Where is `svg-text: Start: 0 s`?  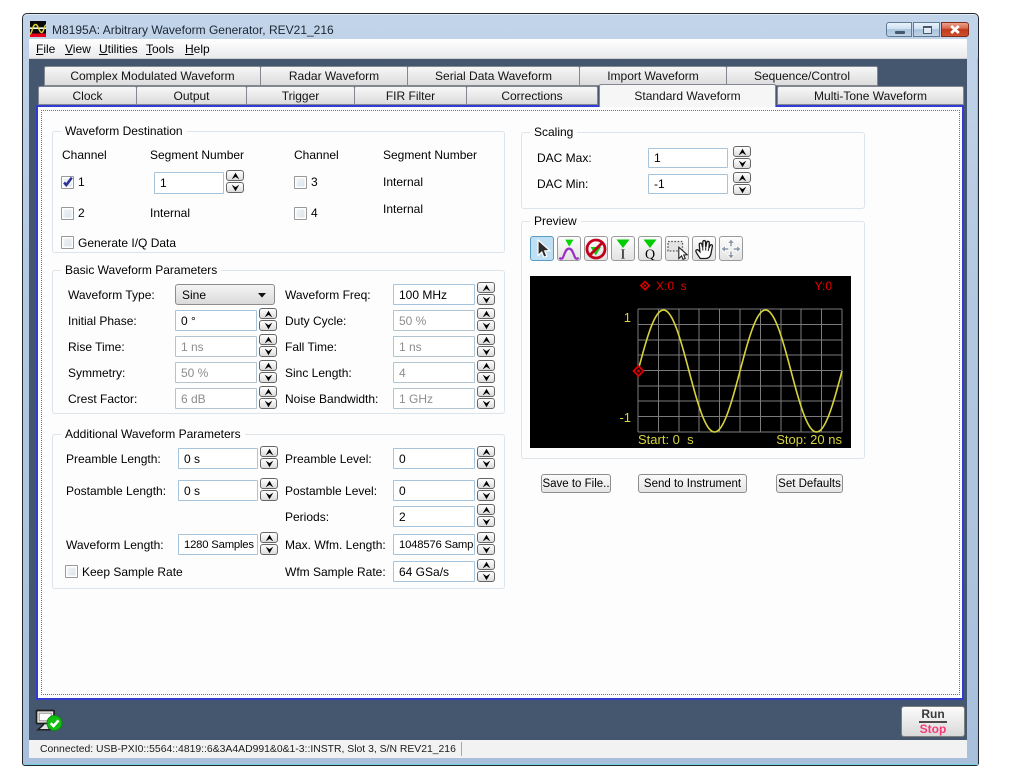
svg-text: Start: 0 s is located at coordinates (666, 439).